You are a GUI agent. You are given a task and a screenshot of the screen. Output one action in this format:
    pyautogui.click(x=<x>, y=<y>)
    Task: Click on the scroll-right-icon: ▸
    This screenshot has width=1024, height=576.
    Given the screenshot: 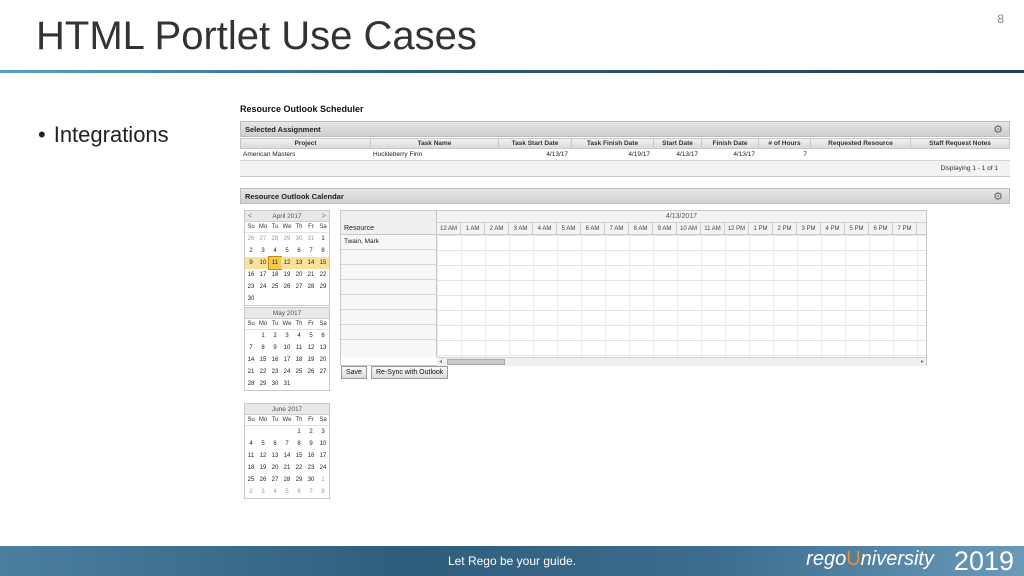 What is the action you would take?
    pyautogui.click(x=922, y=362)
    